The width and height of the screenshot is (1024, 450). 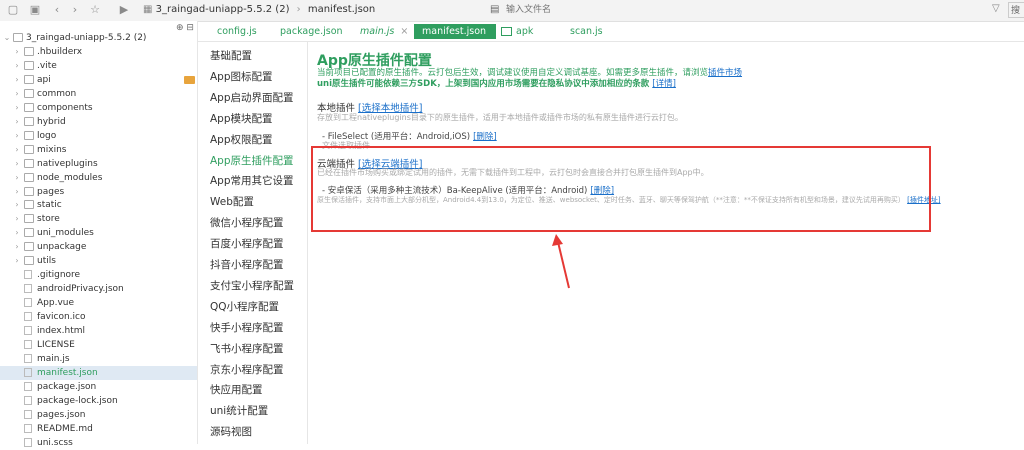 What do you see at coordinates (98, 219) in the screenshot?
I see `tree-folder: › store` at bounding box center [98, 219].